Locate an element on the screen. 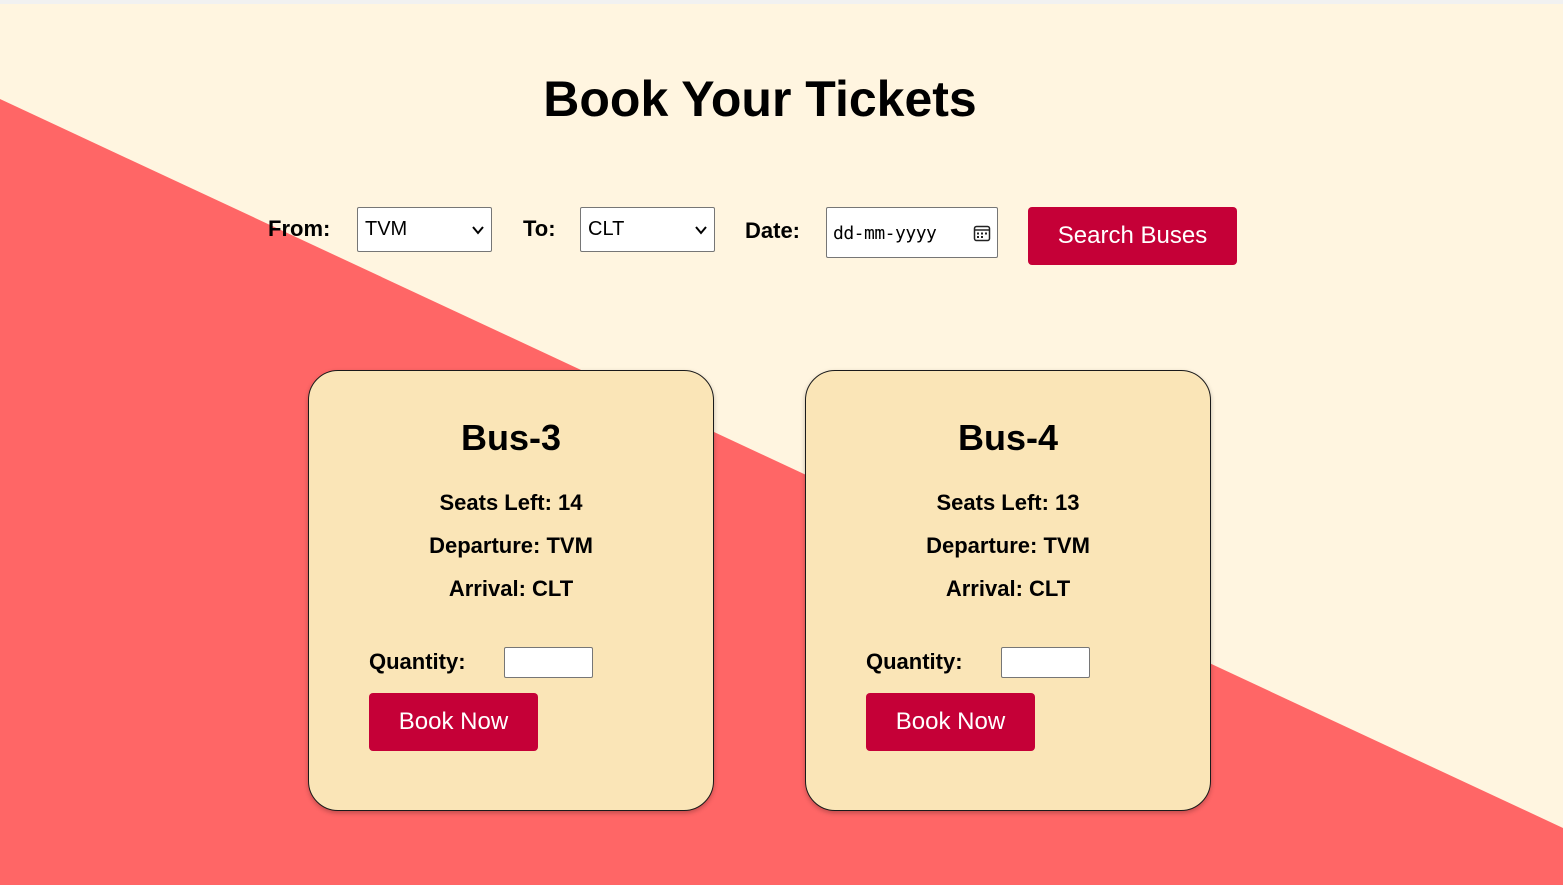 The image size is (1563, 885). page-title: Book Your Tickets is located at coordinates (760, 99).